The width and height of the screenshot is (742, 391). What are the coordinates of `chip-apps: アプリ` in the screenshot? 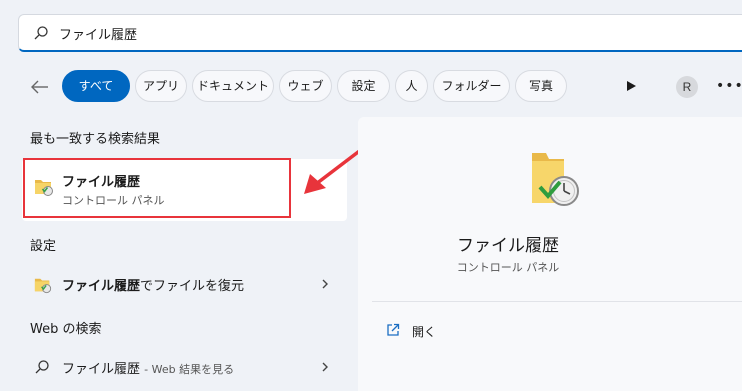 It's located at (161, 86).